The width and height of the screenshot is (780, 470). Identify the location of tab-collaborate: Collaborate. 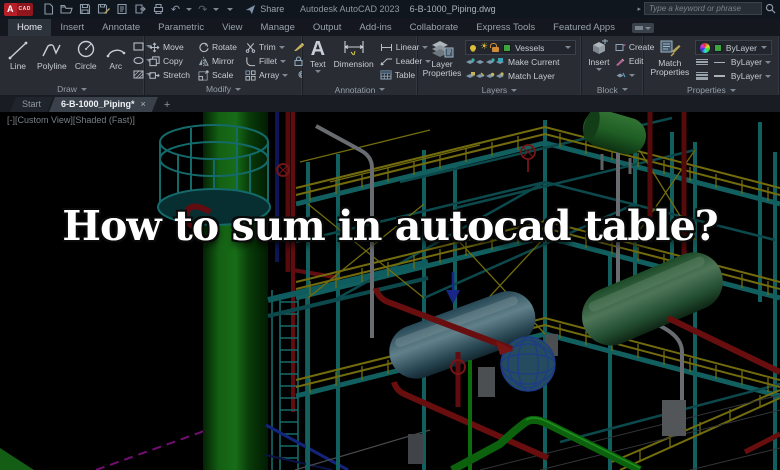
(434, 27).